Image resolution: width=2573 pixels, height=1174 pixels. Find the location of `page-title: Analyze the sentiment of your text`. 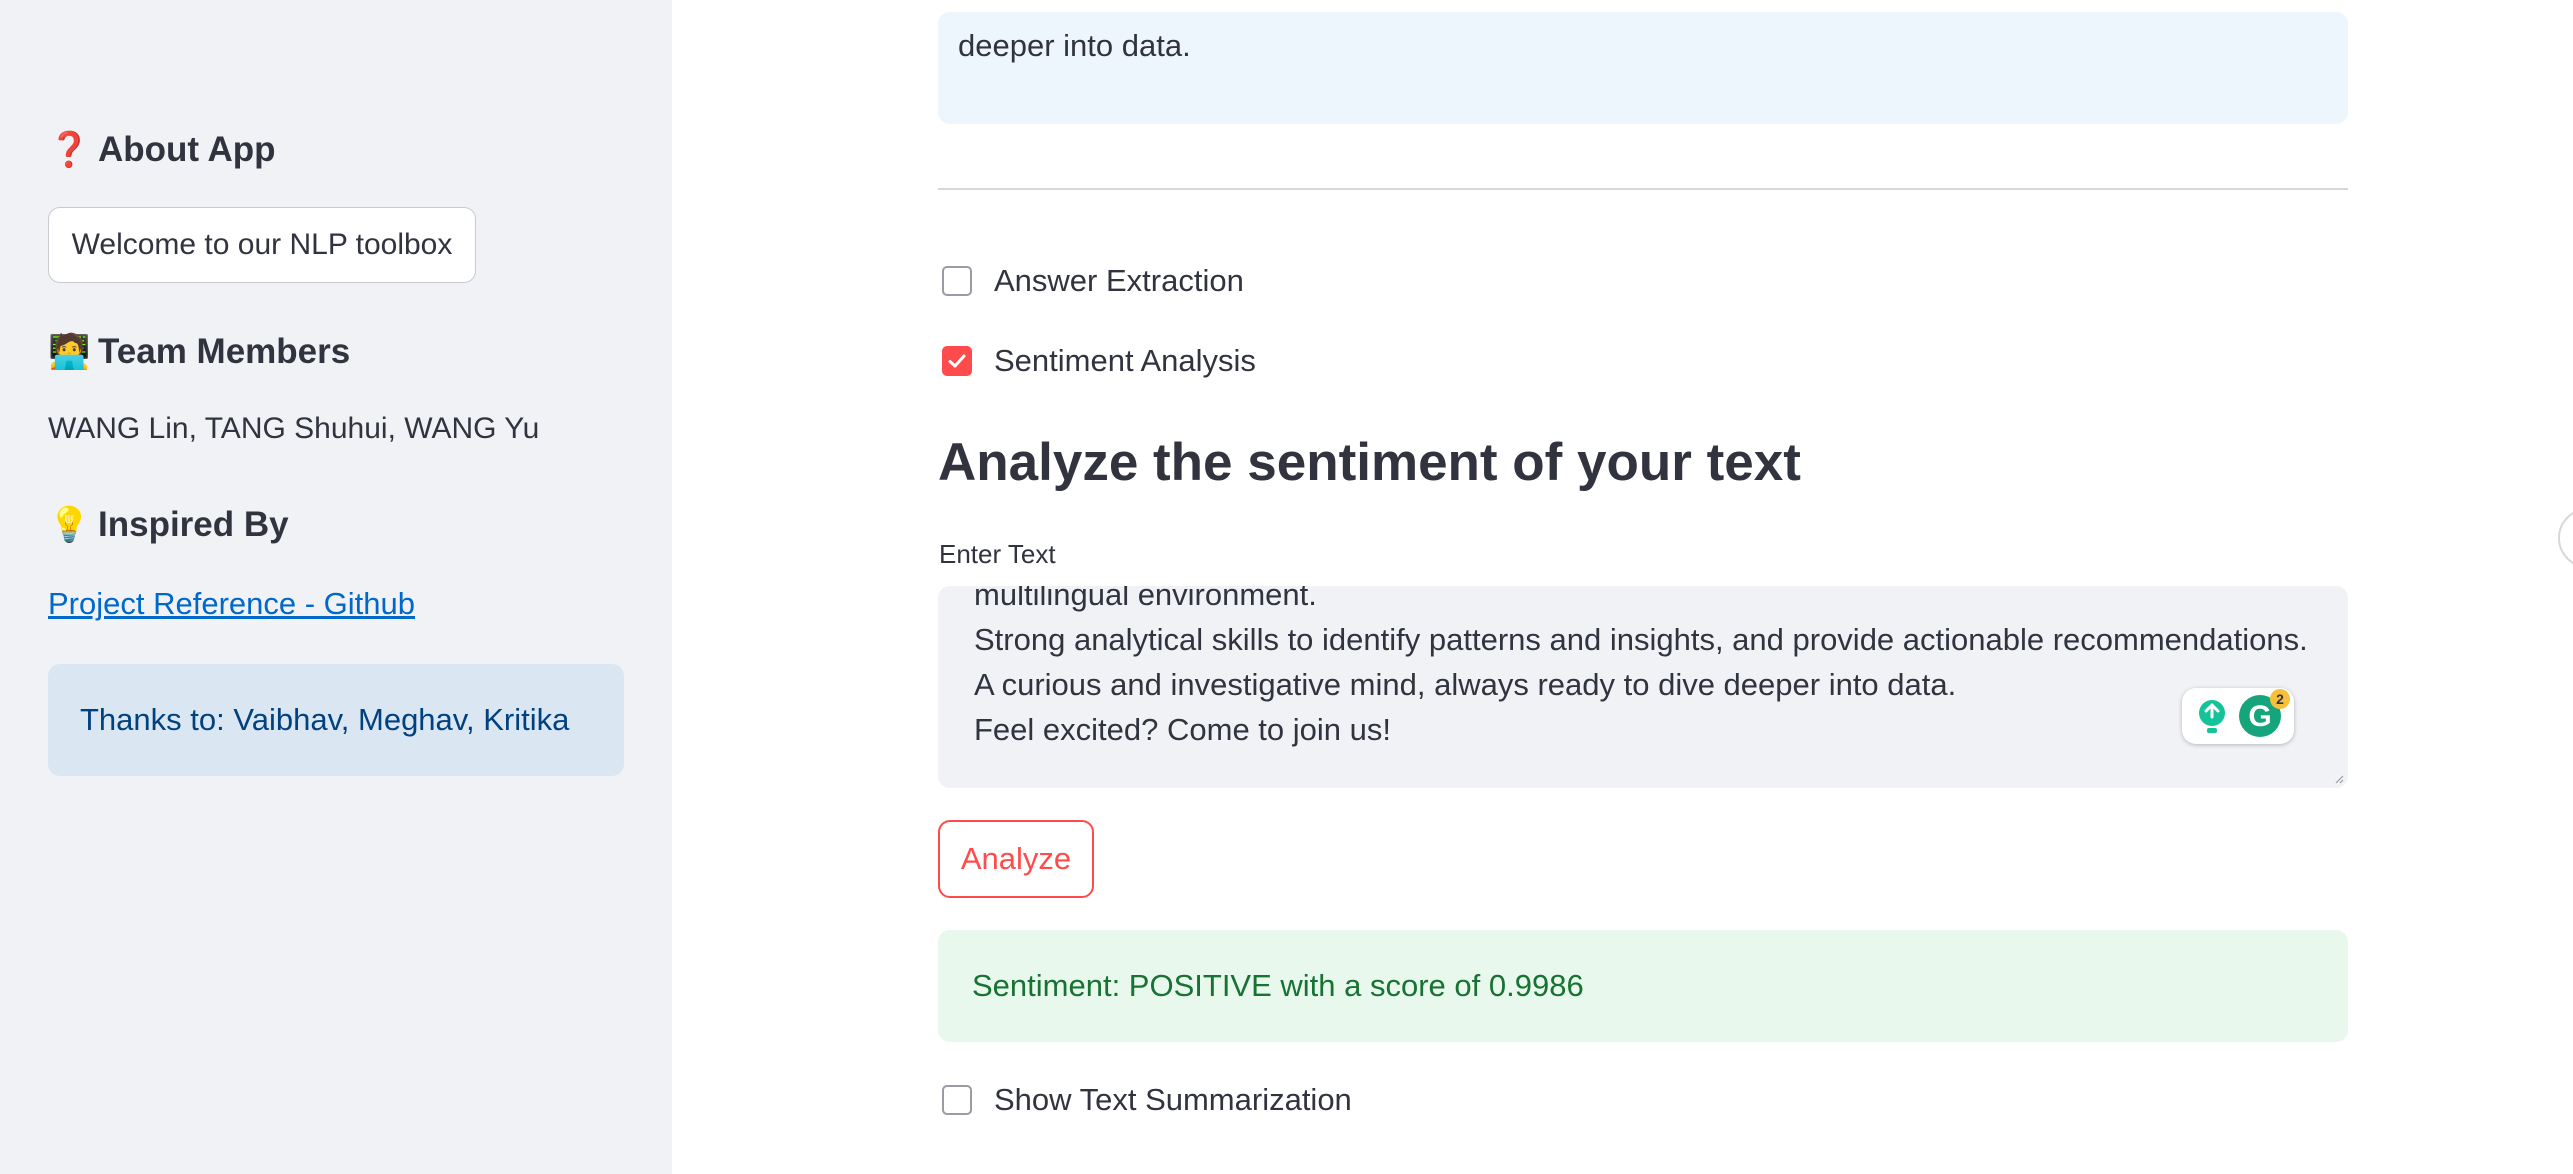

page-title: Analyze the sentiment of your text is located at coordinates (1369, 462).